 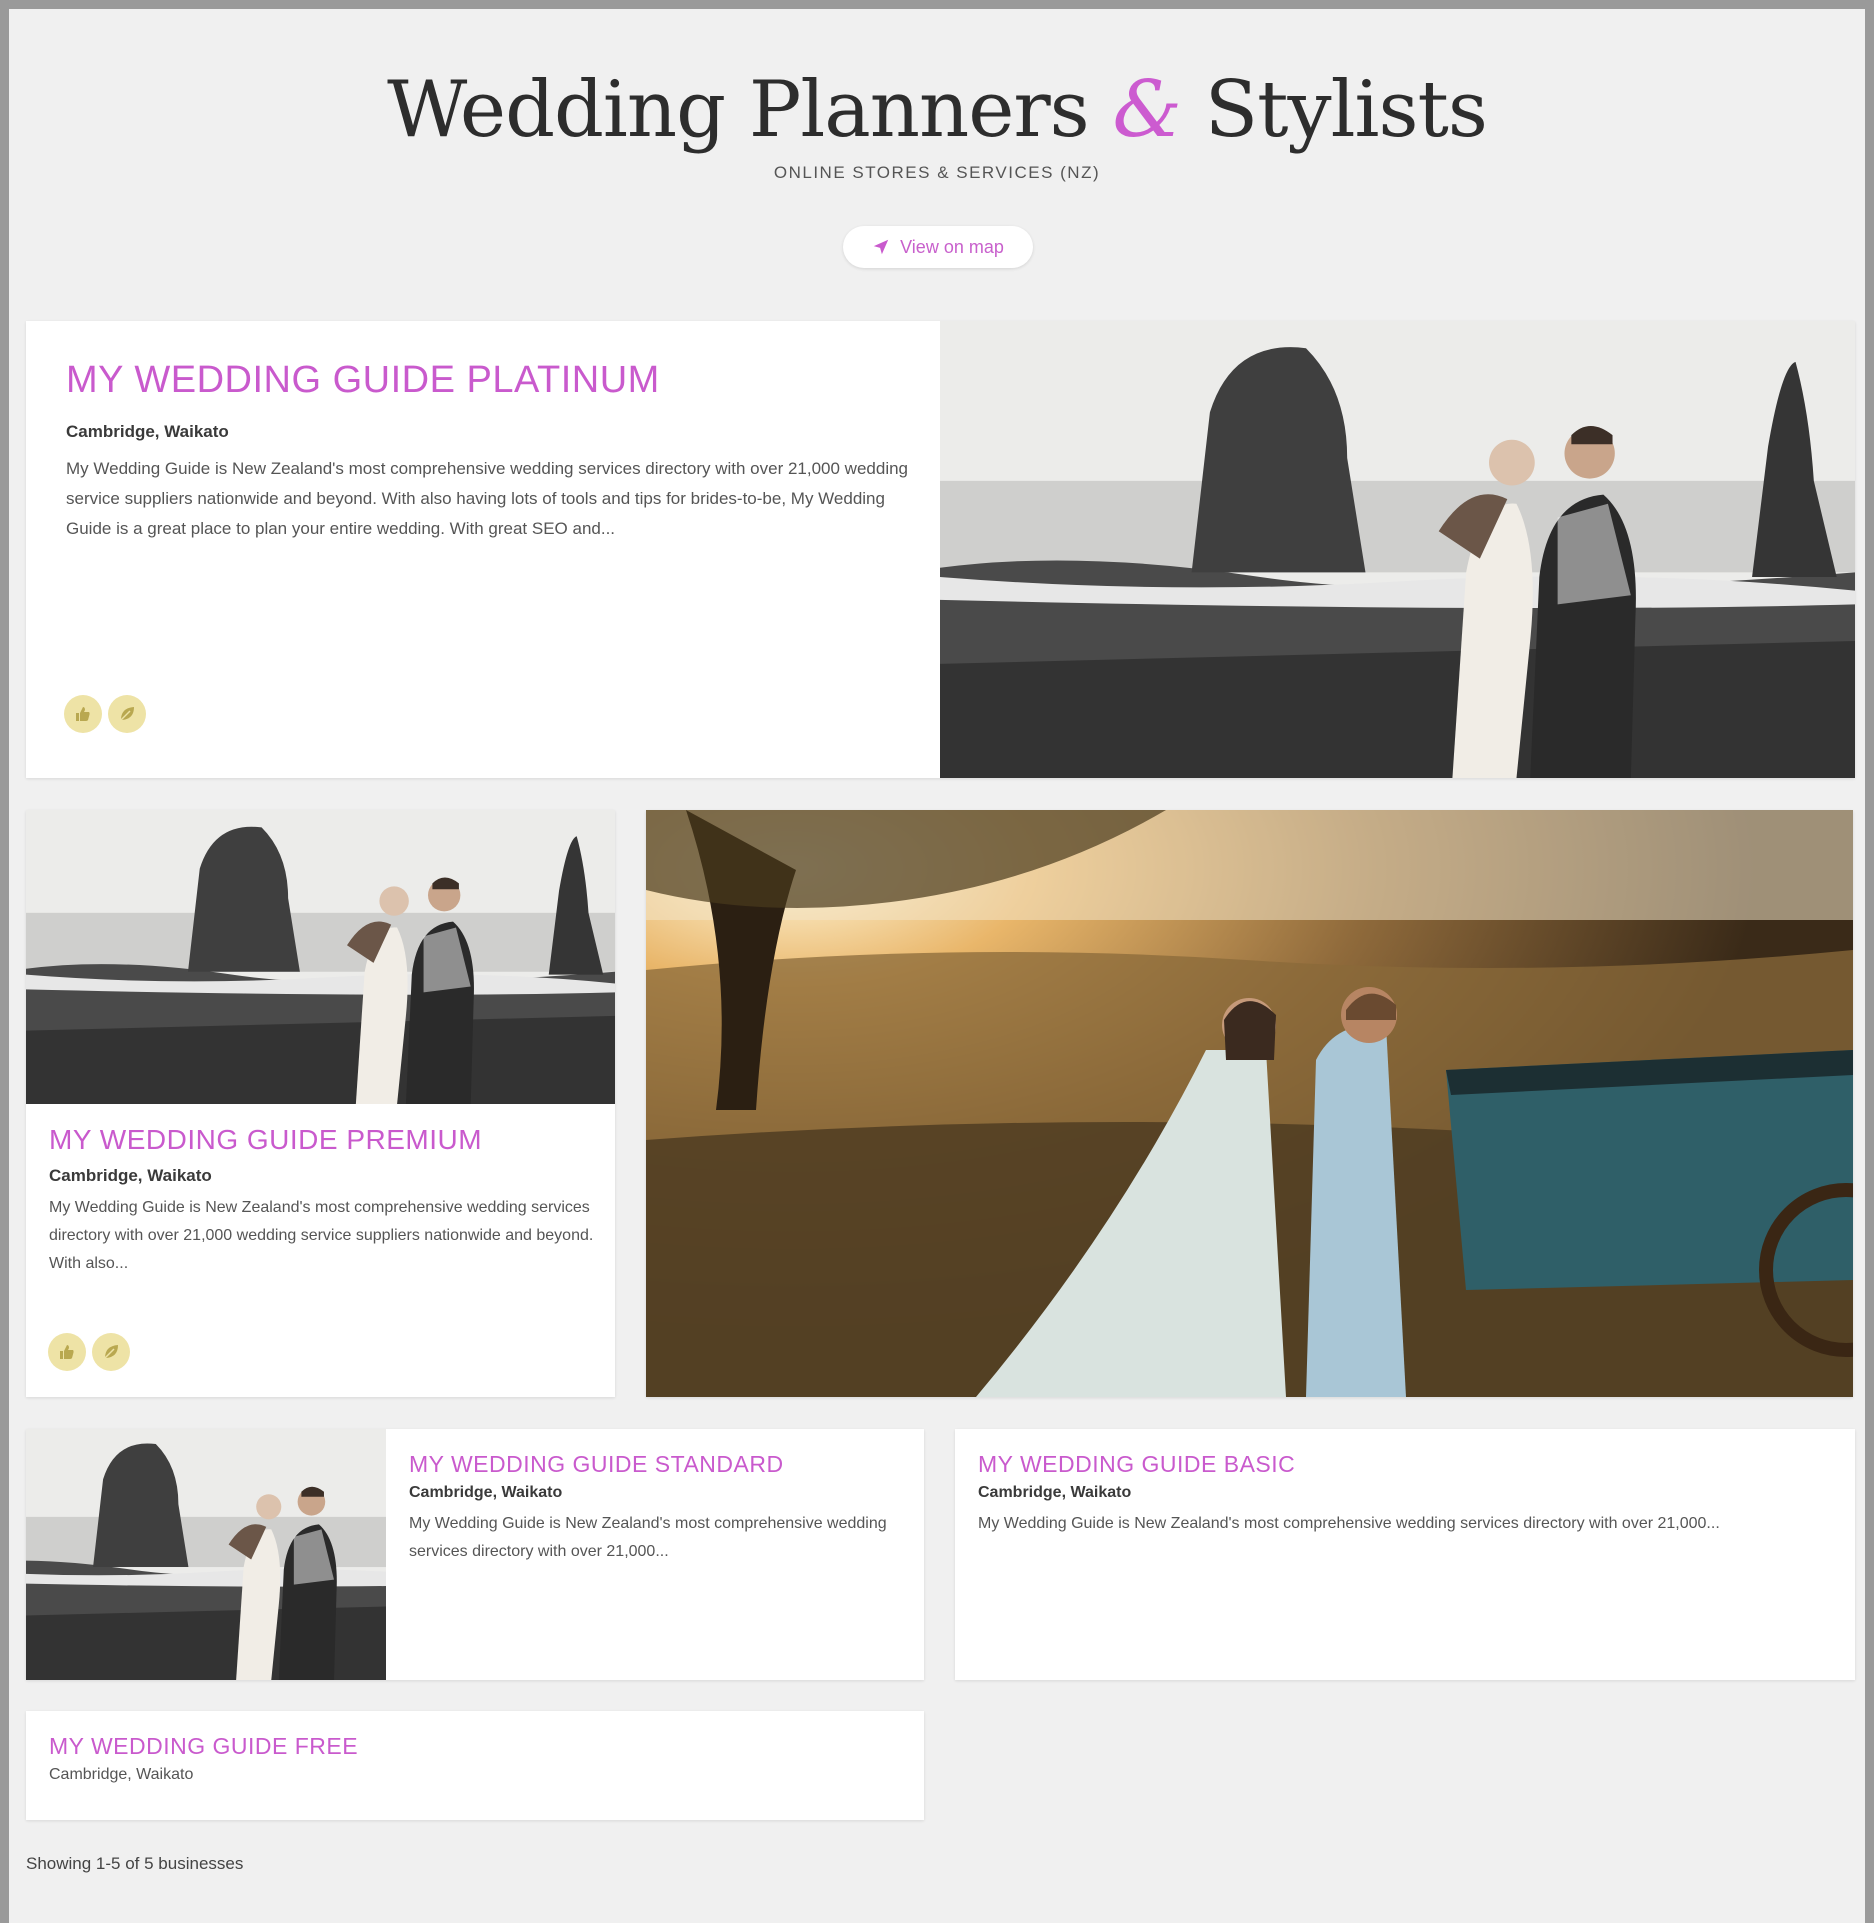 I want to click on location-arrow-icon, so click(x=881, y=247).